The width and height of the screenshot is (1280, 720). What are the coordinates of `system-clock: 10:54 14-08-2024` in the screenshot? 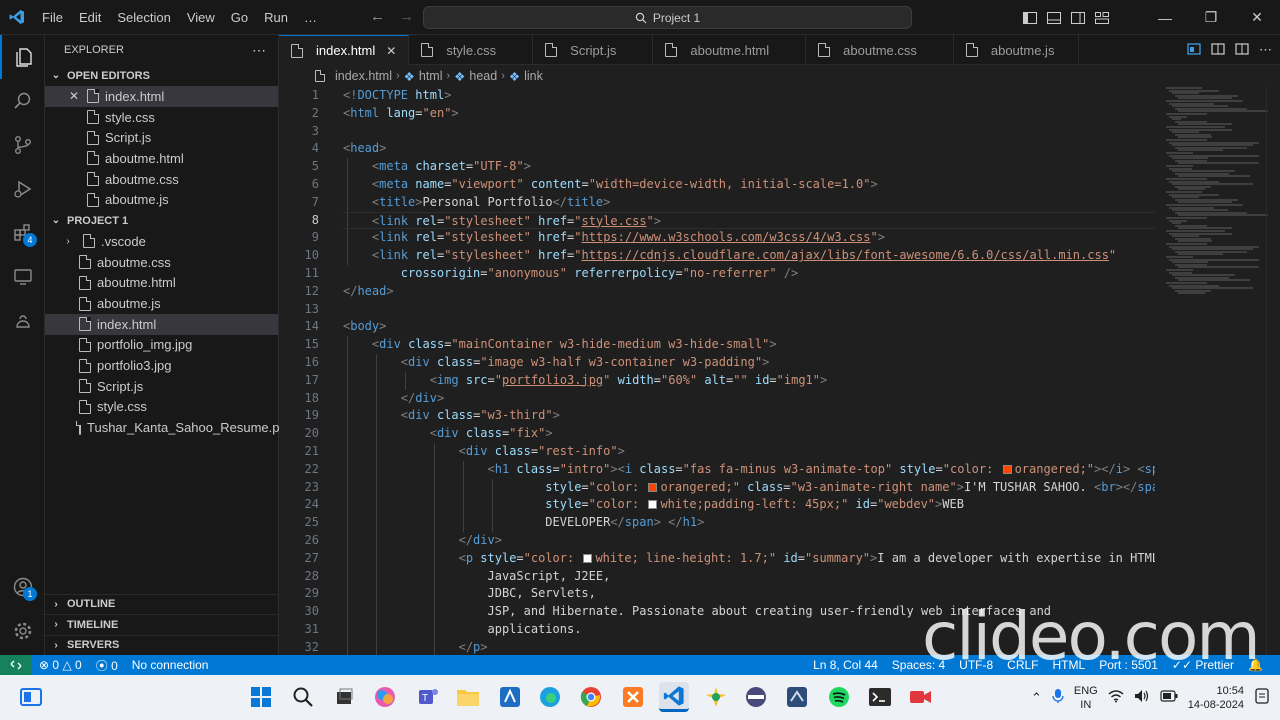 It's located at (1216, 698).